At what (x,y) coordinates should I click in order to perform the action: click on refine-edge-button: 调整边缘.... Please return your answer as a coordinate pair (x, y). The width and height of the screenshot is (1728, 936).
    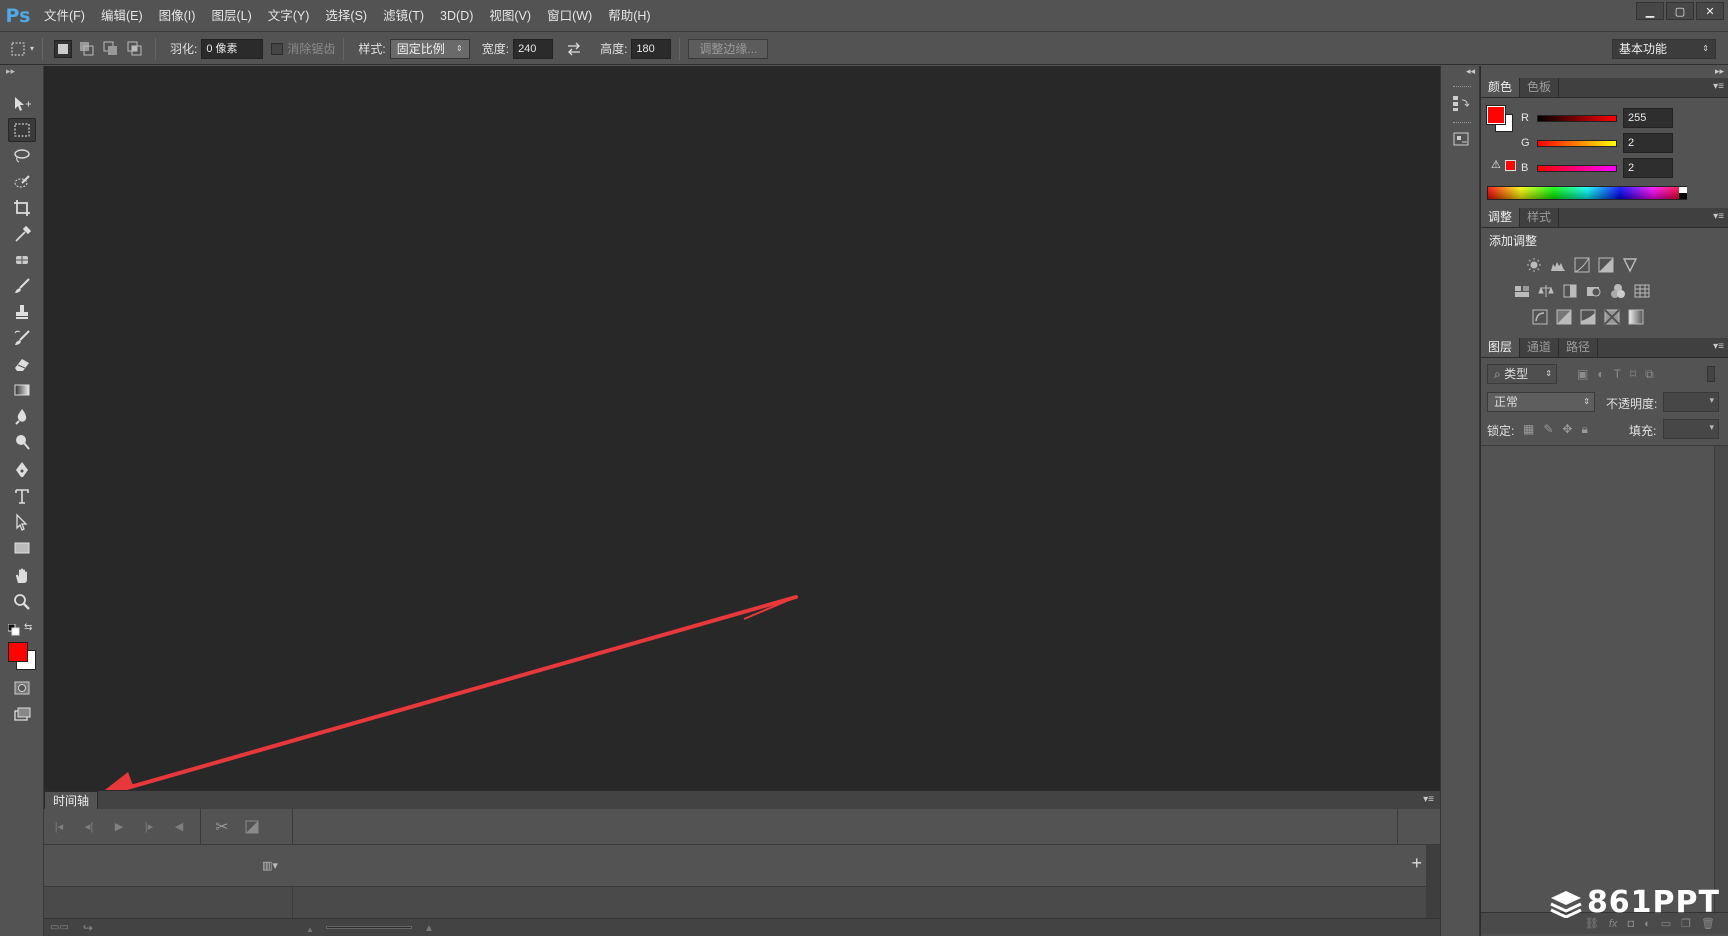
    Looking at the image, I should click on (728, 48).